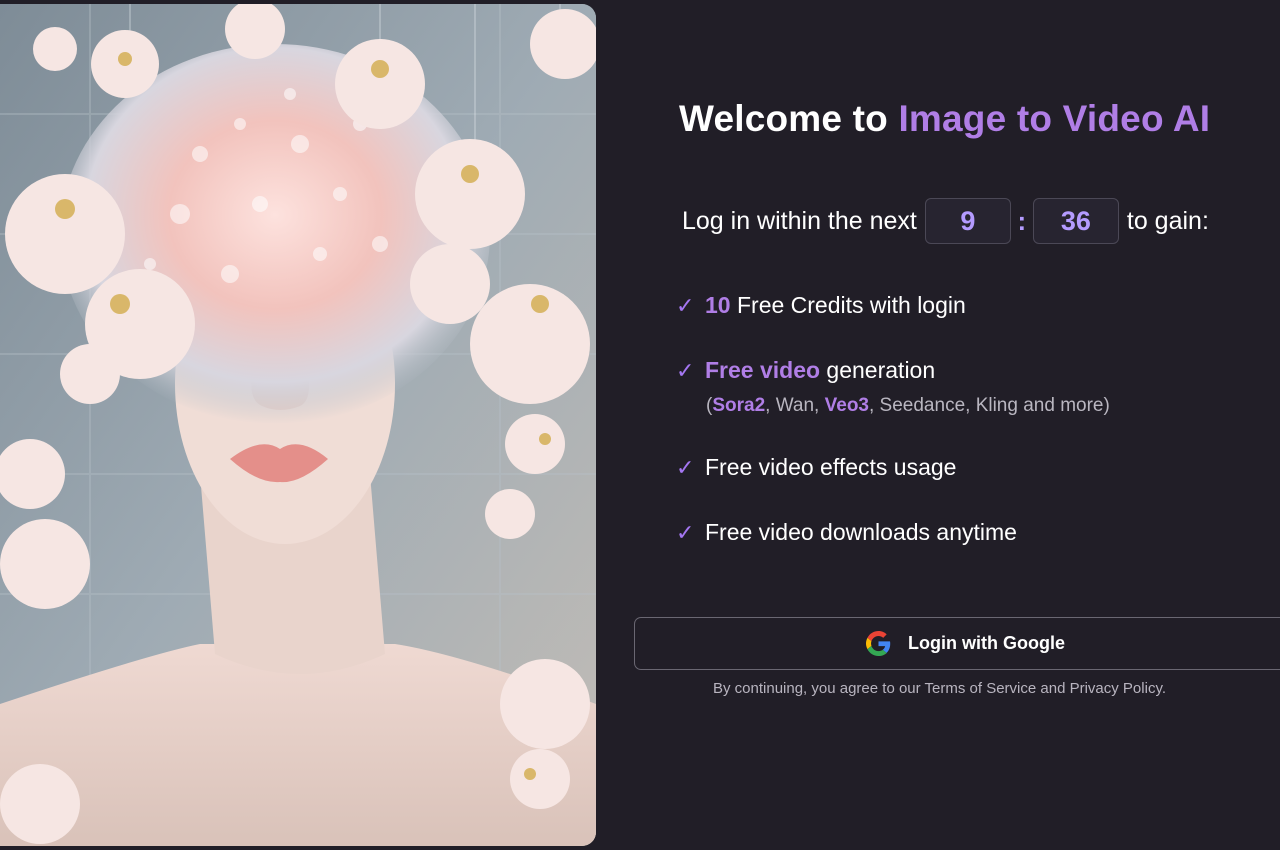 The width and height of the screenshot is (1280, 850). What do you see at coordinates (1075, 221) in the screenshot?
I see `countdown-seconds: 36` at bounding box center [1075, 221].